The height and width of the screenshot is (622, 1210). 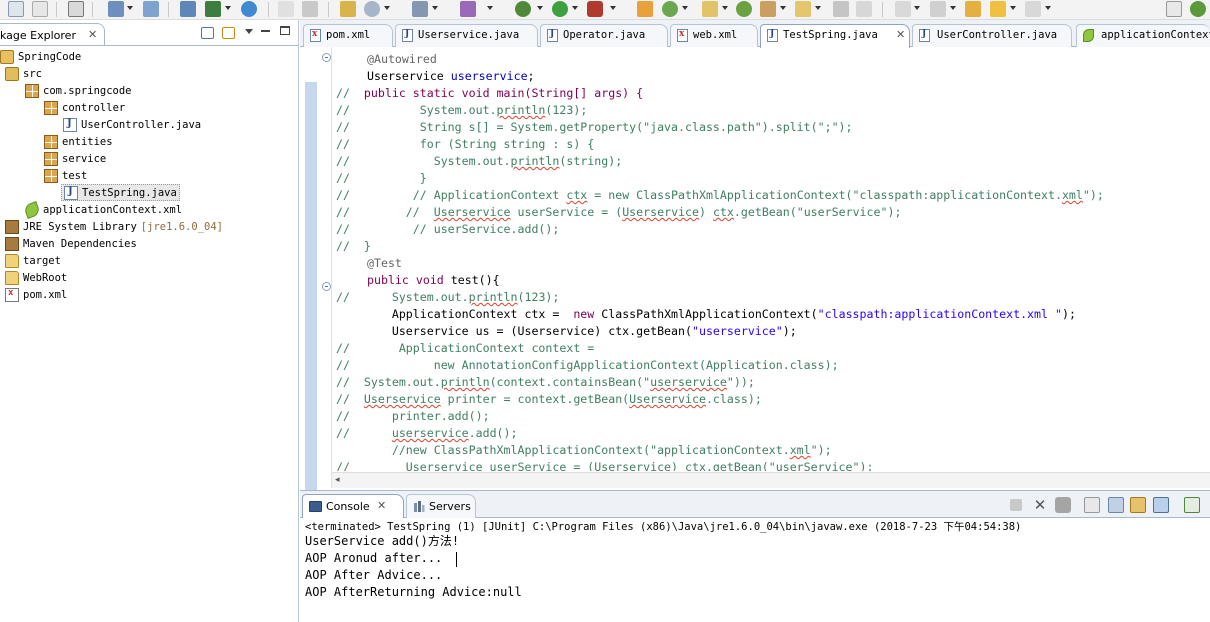 I want to click on globe-icon, so click(x=744, y=9).